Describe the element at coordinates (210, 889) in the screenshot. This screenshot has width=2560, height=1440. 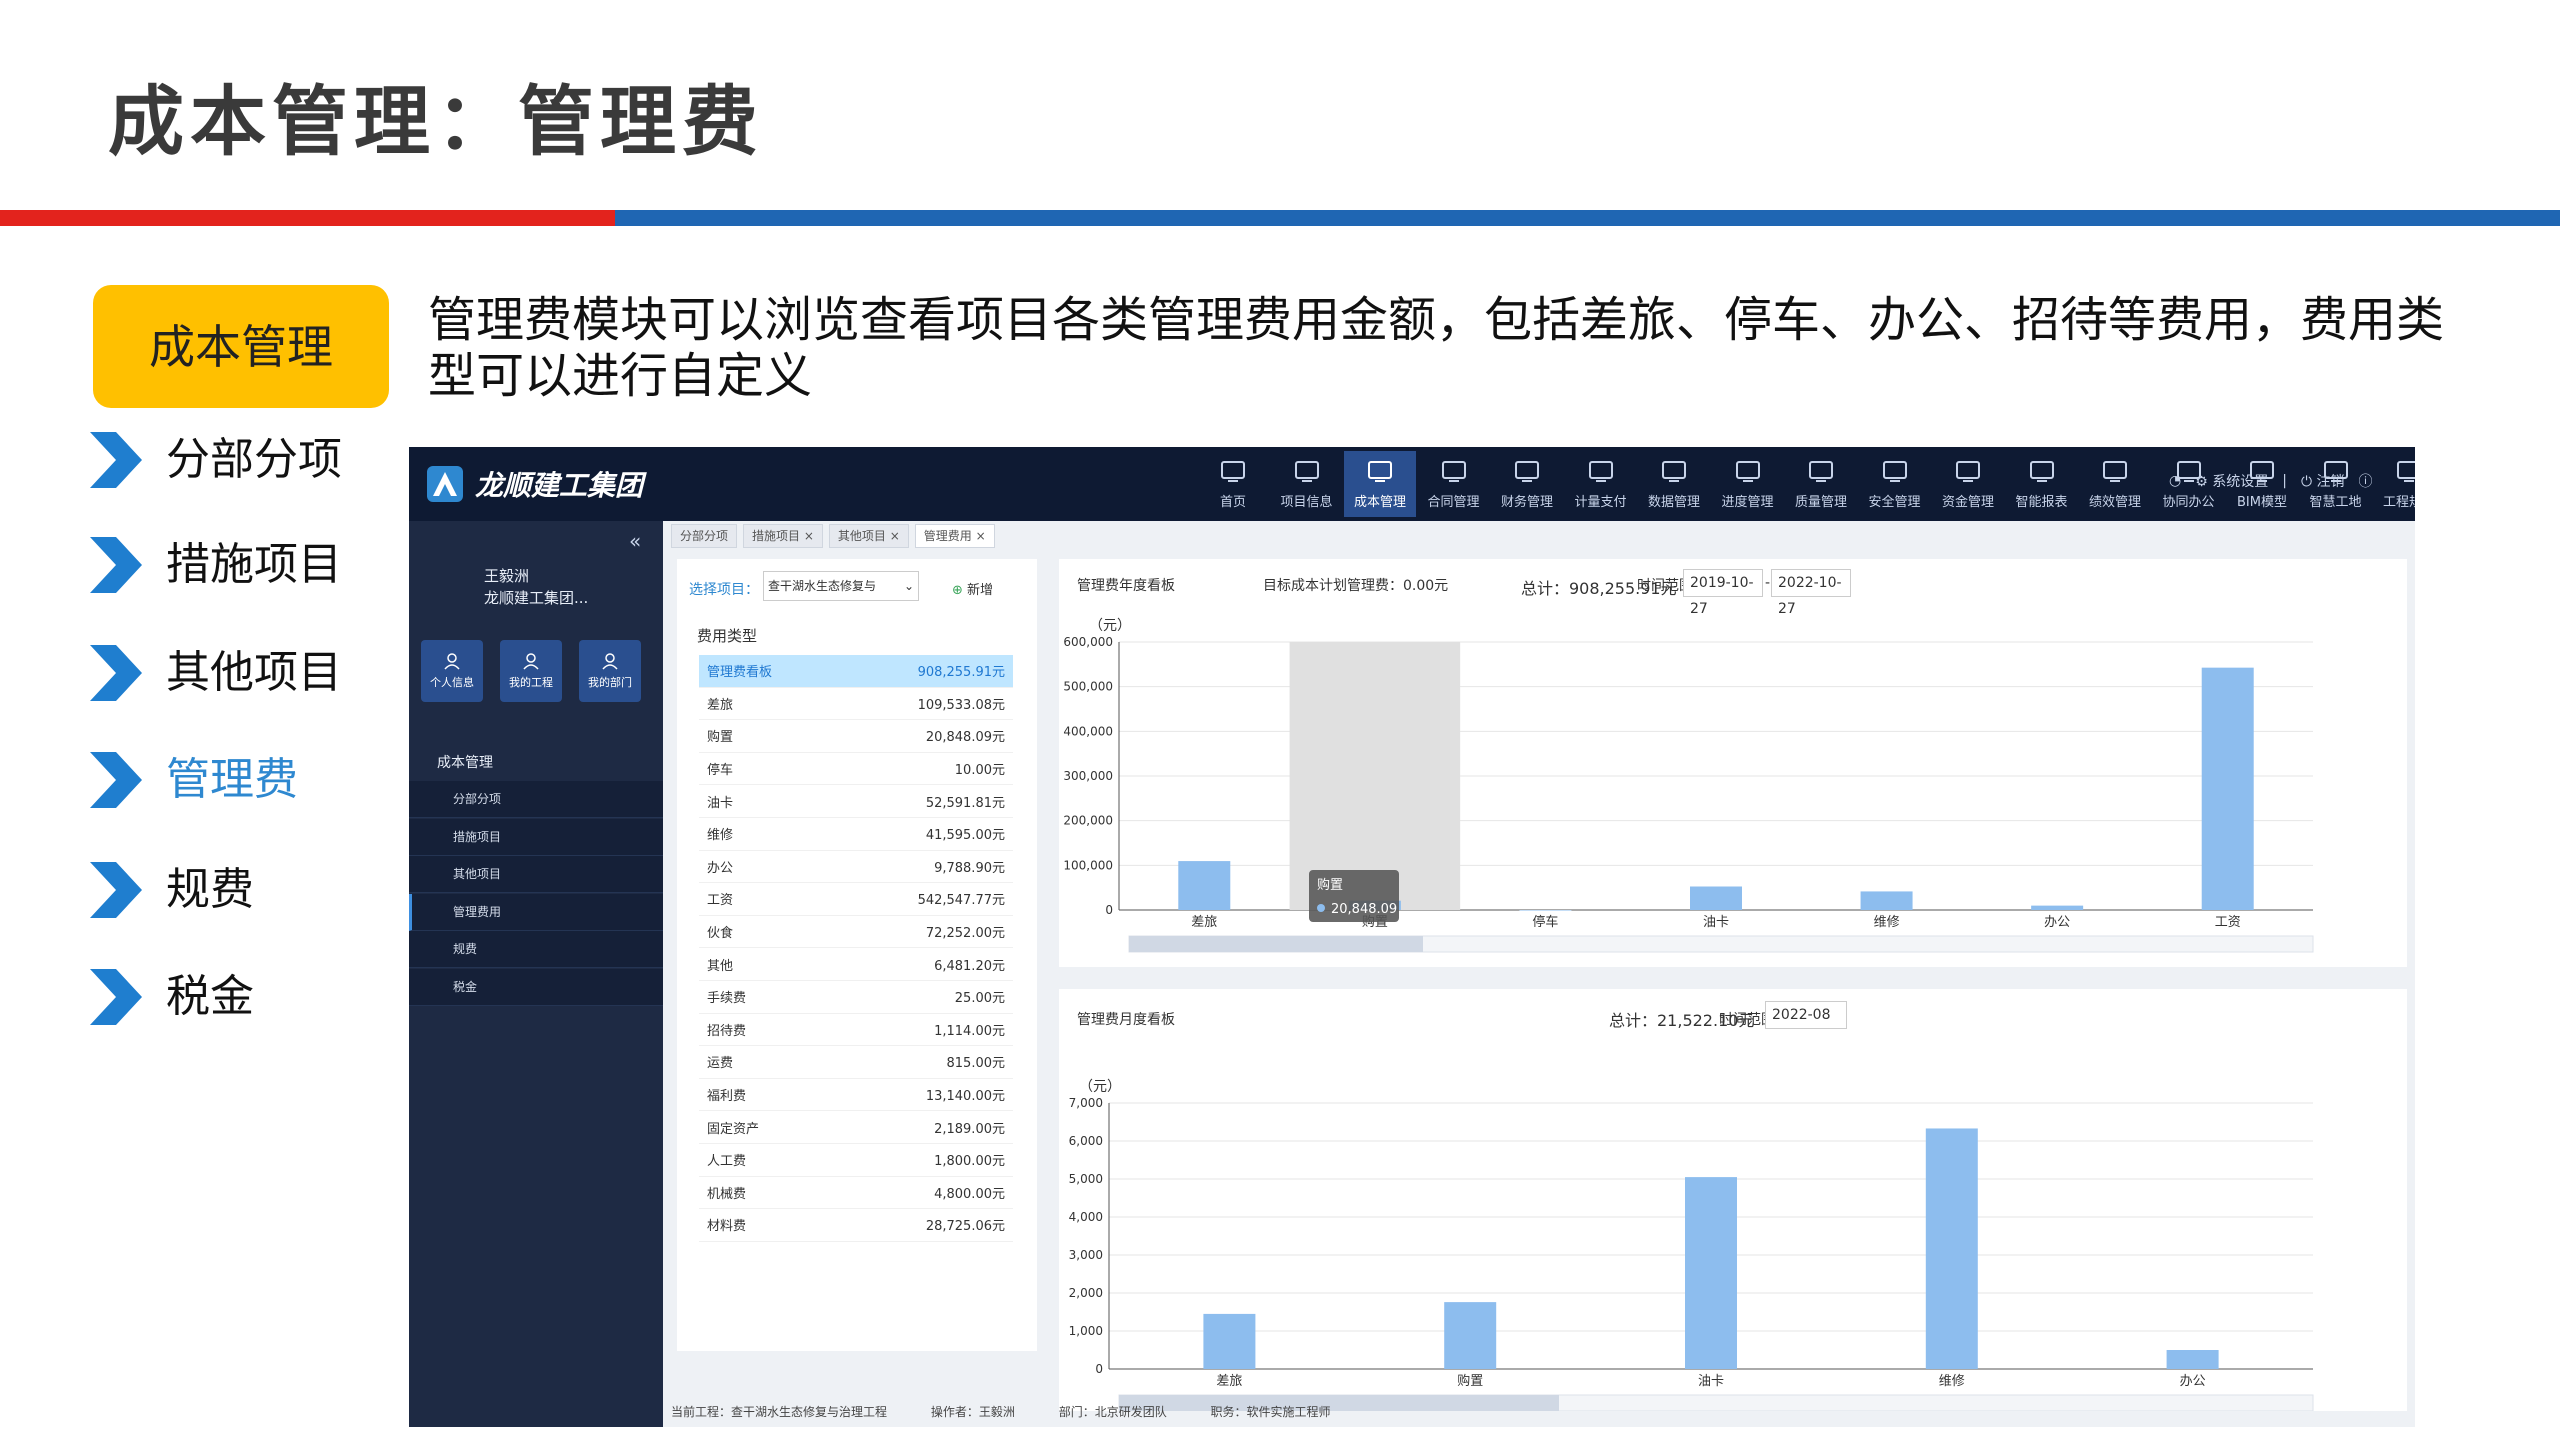
I see `nav-item-label: 规费` at that location.